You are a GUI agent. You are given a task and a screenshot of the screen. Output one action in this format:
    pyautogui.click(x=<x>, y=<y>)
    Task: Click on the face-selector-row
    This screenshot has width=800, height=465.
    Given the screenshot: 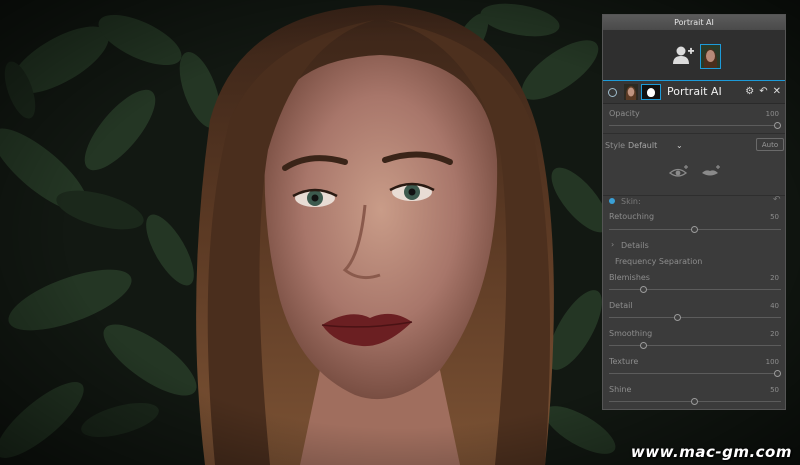 What is the action you would take?
    pyautogui.click(x=694, y=56)
    